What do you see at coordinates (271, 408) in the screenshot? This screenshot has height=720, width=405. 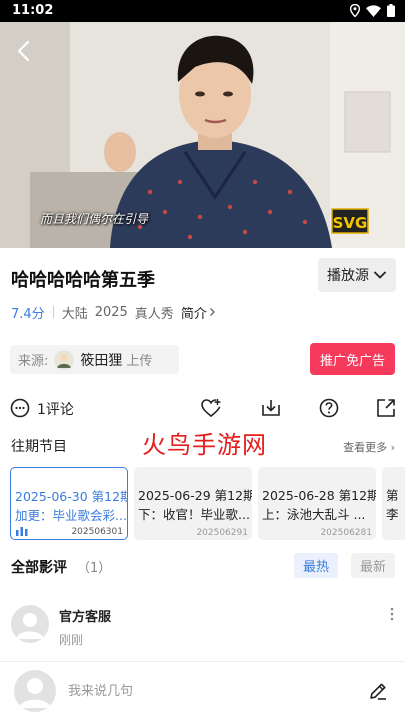 I see `download-icon` at bounding box center [271, 408].